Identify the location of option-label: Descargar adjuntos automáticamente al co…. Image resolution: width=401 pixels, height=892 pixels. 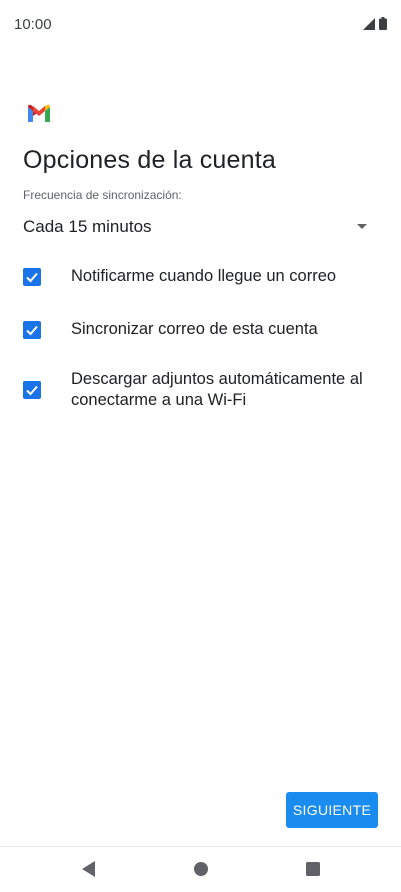
(217, 389).